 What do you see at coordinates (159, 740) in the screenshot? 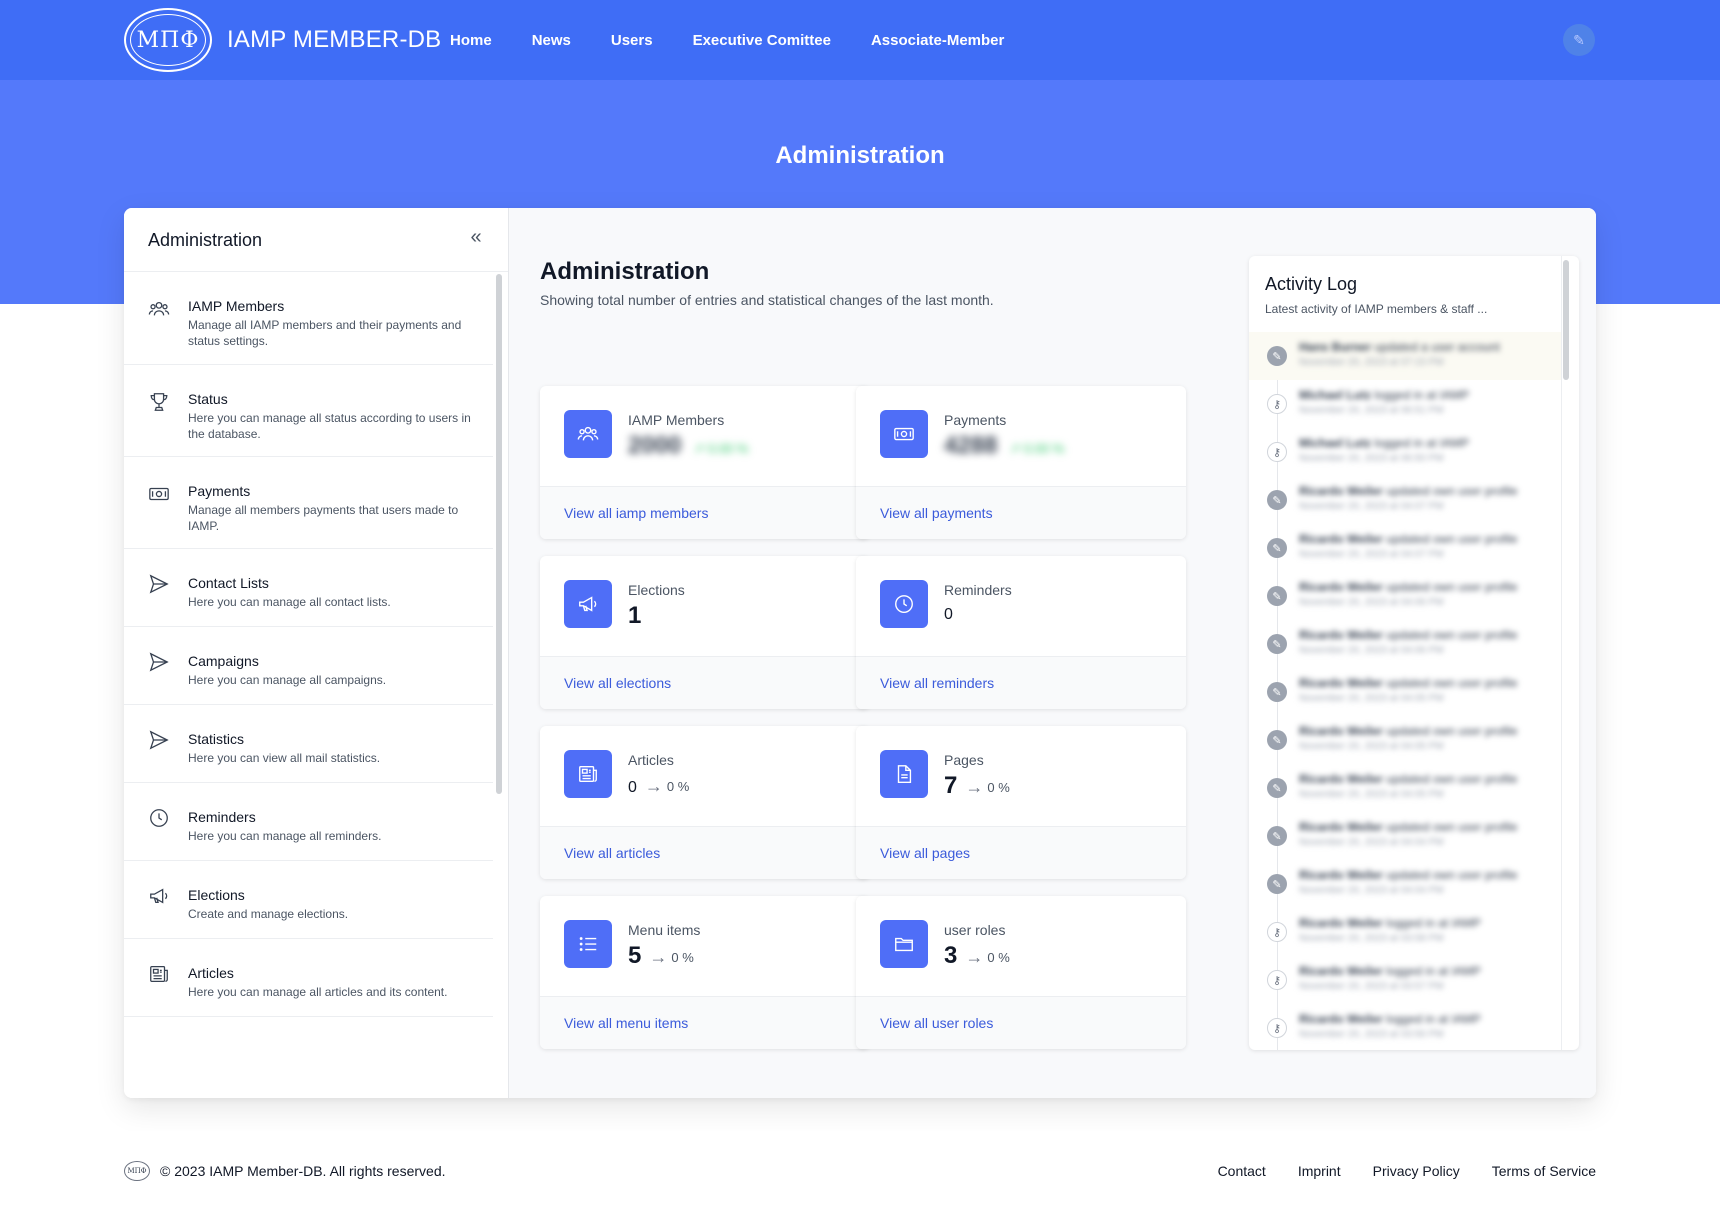
I see `send-icon` at bounding box center [159, 740].